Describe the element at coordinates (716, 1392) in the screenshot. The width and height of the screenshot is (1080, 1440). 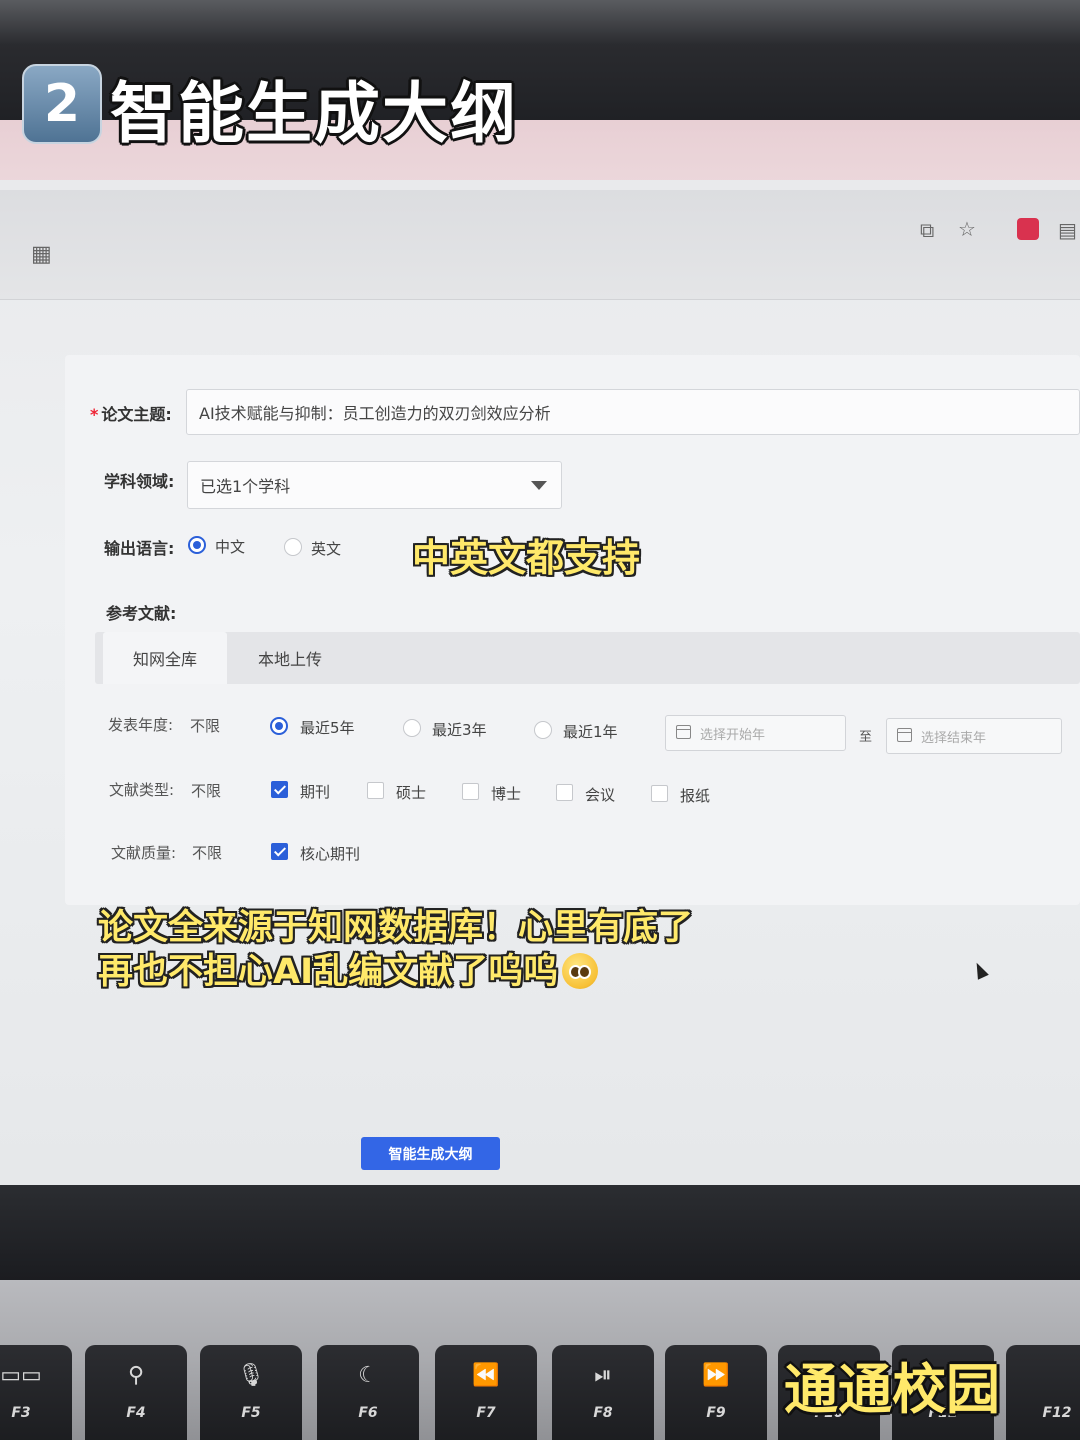
I see `key-f9: ⏩ F9` at that location.